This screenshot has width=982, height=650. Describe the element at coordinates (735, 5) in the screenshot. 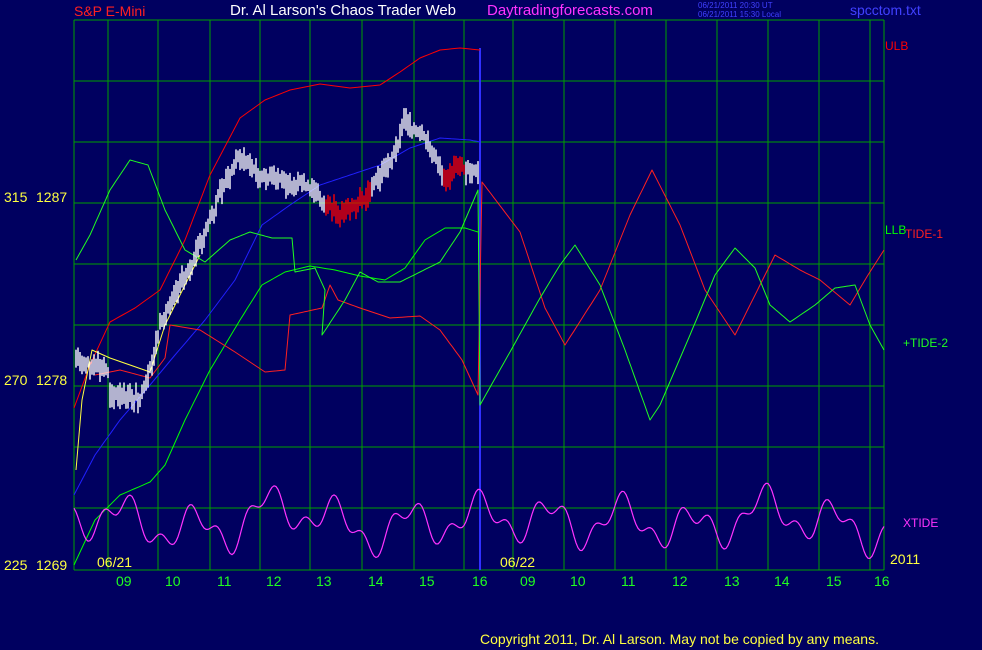

I see `timestamp-ut: 06/21/2011 20:30 UT` at that location.